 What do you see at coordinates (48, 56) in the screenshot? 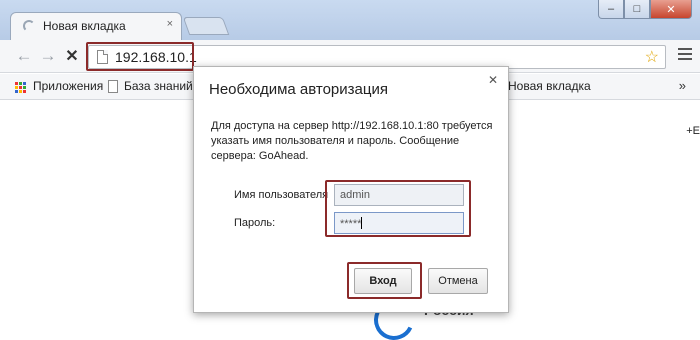
I see `forward-arrow-icon: →` at bounding box center [48, 56].